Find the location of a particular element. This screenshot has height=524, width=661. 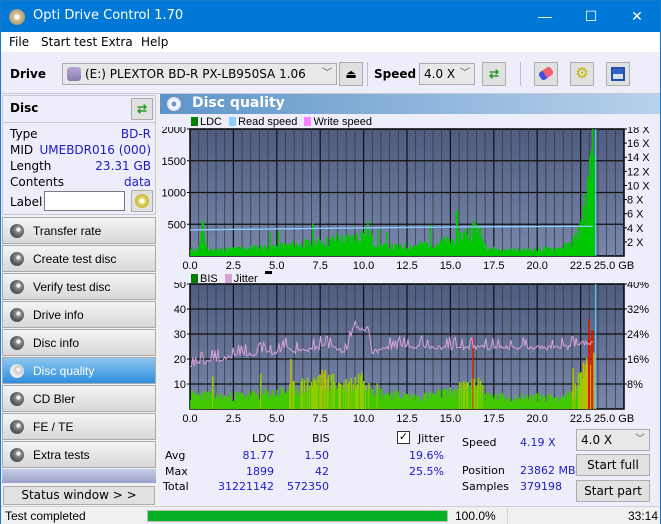

drive-select: (E:) PLEXTOR BD-R PX-LB950SA 1.06 ﹀ is located at coordinates (199, 74).